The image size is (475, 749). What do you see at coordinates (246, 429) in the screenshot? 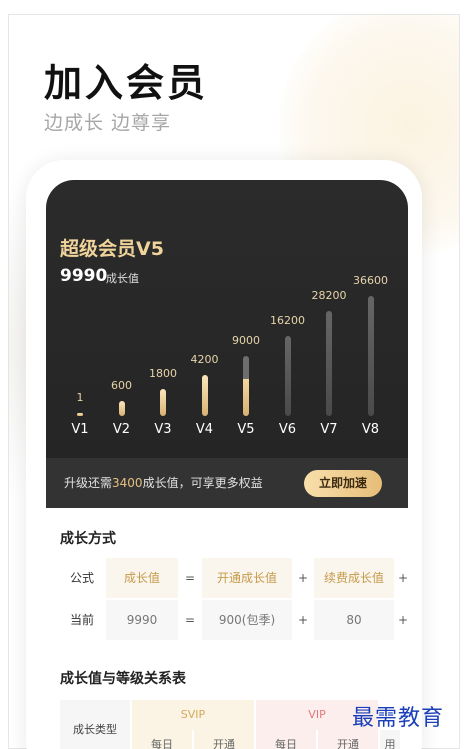
I see `level-label: V5` at bounding box center [246, 429].